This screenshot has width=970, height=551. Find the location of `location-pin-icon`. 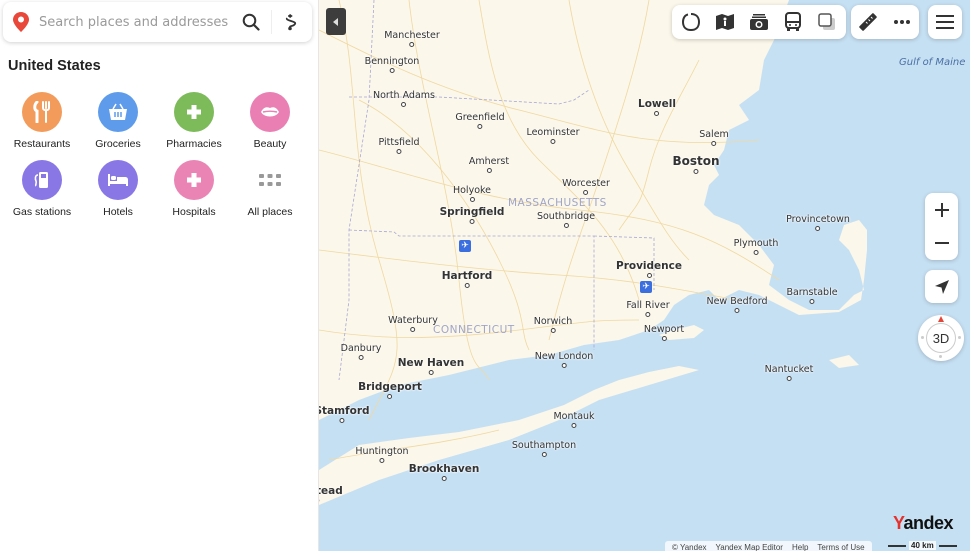

location-pin-icon is located at coordinates (21, 22).